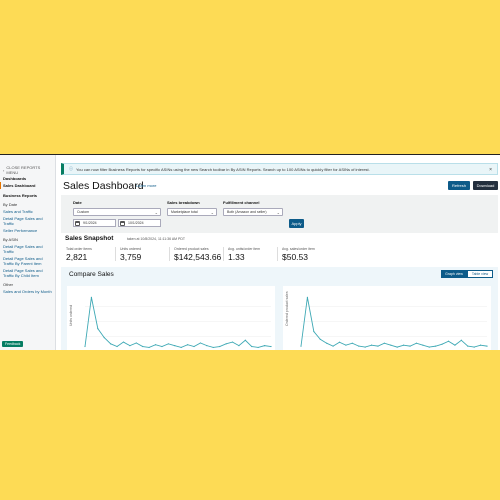 The image size is (500, 500). What do you see at coordinates (146, 185) in the screenshot?
I see `learn-more-link: Learn more` at bounding box center [146, 185].